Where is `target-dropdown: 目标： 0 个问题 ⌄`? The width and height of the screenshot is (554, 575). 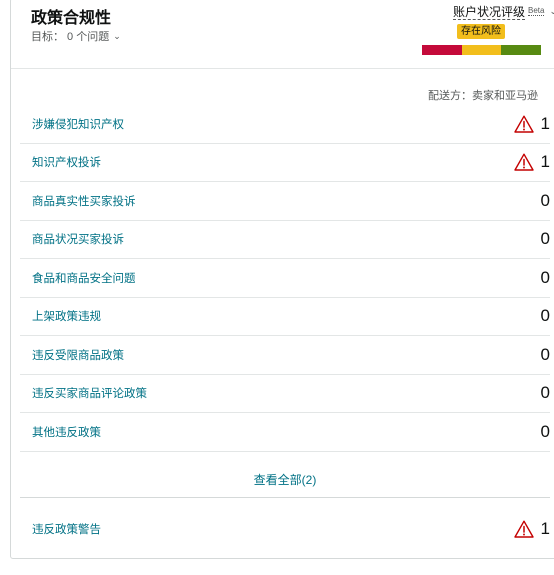 target-dropdown: 目标： 0 个问题 ⌄ is located at coordinates (76, 36).